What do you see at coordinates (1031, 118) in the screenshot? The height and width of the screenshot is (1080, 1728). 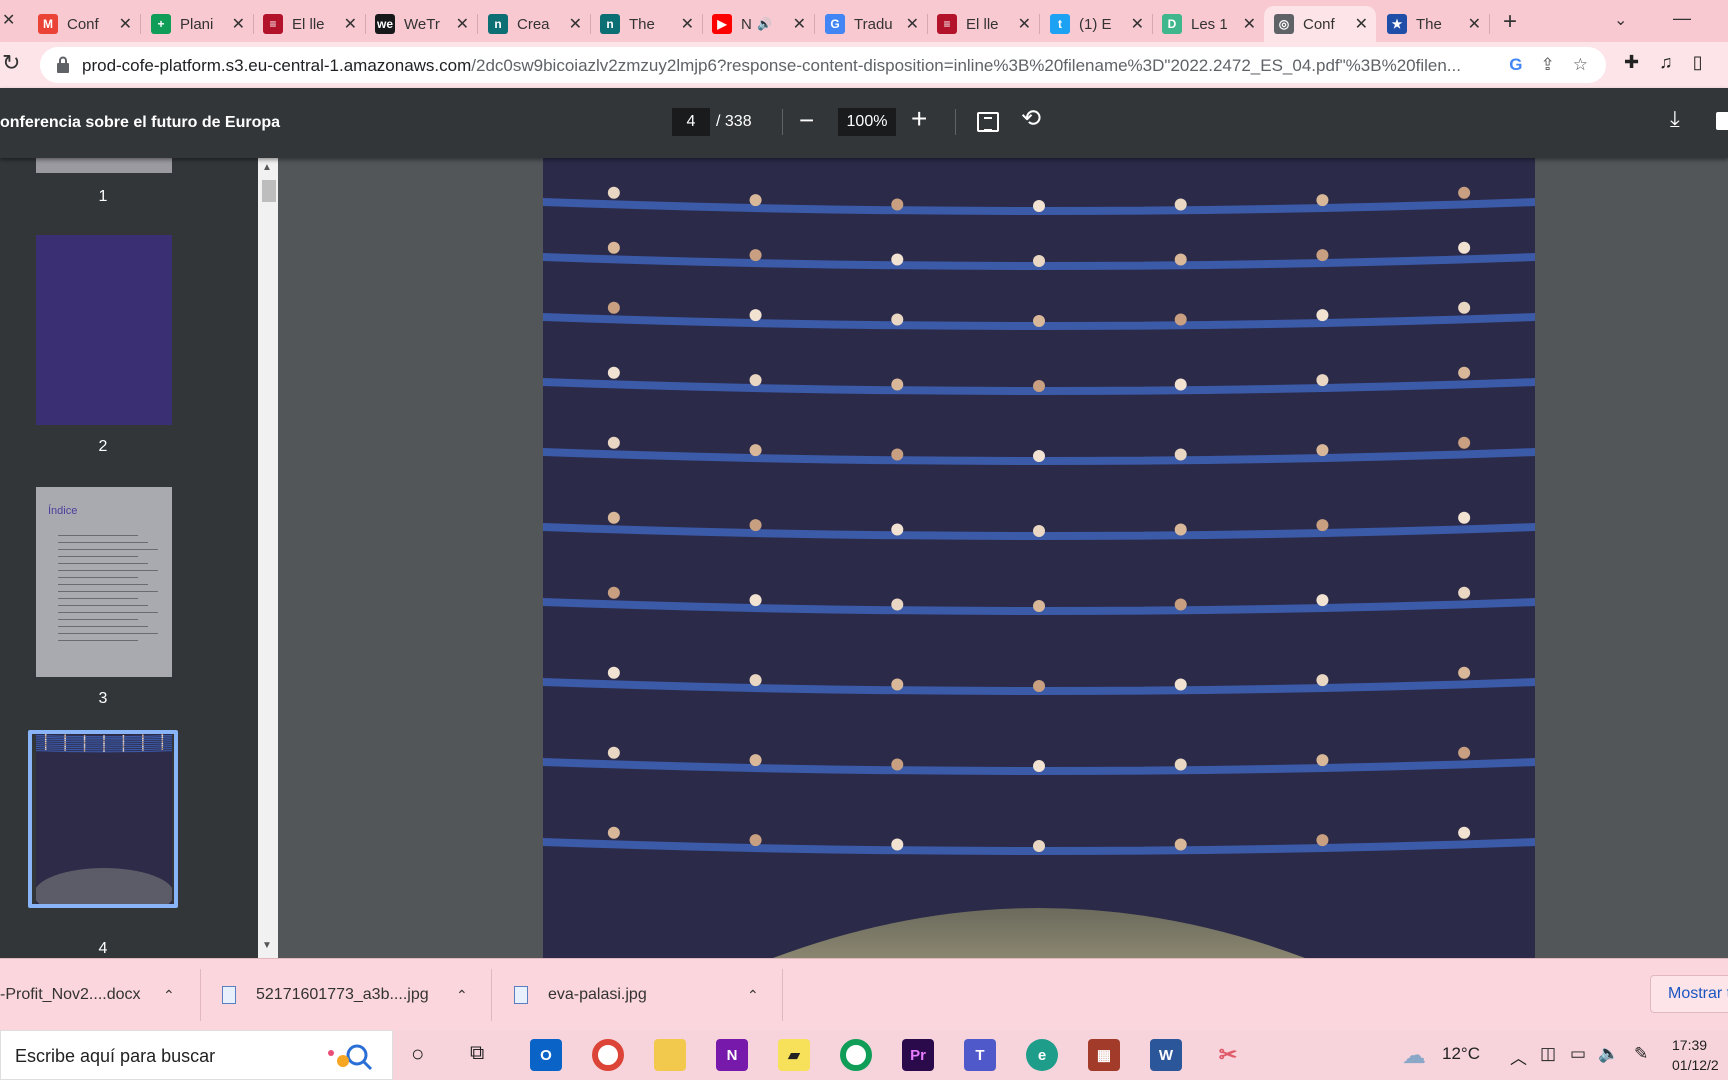 I see `rotate-icon: ⟲` at bounding box center [1031, 118].